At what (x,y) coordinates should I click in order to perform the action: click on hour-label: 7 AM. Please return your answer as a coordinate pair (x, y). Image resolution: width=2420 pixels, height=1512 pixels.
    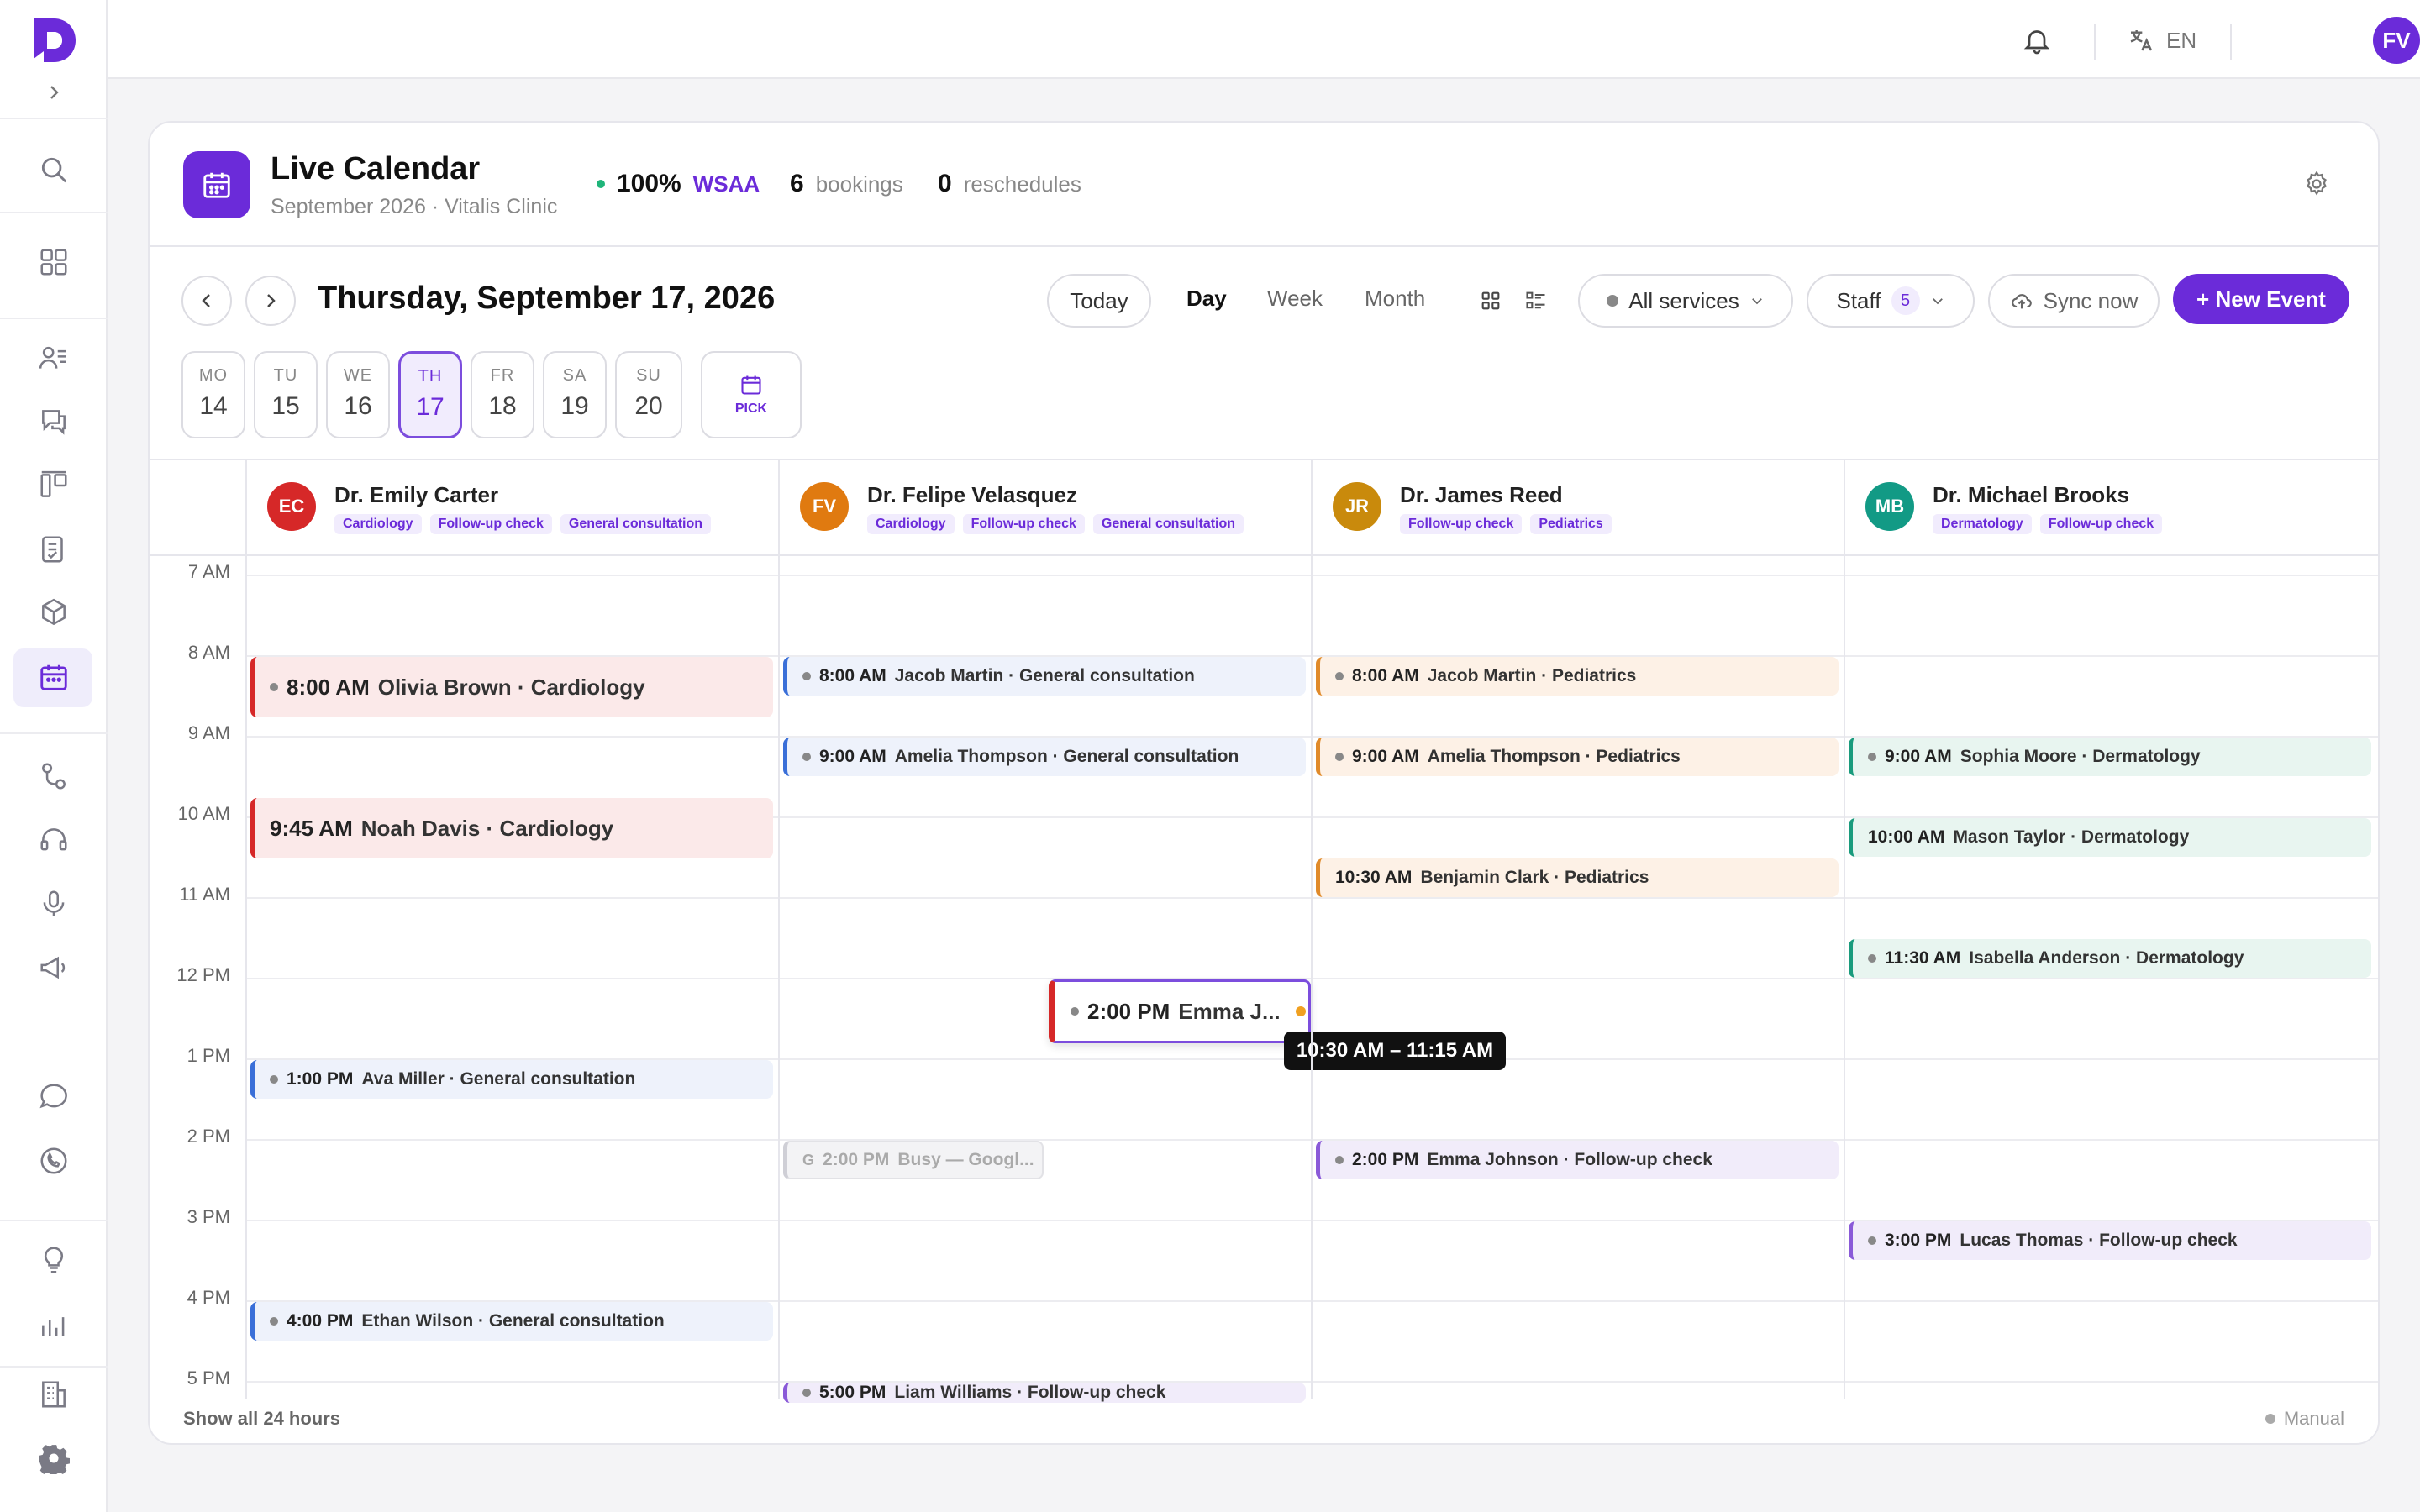
    Looking at the image, I should click on (208, 571).